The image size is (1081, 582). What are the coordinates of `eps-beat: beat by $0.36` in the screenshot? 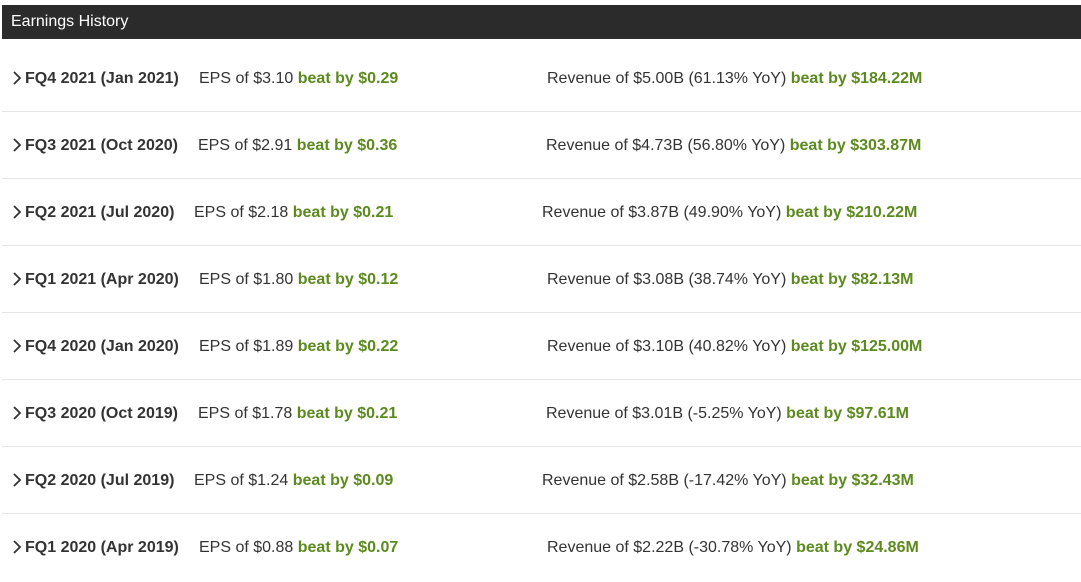 It's located at (347, 145).